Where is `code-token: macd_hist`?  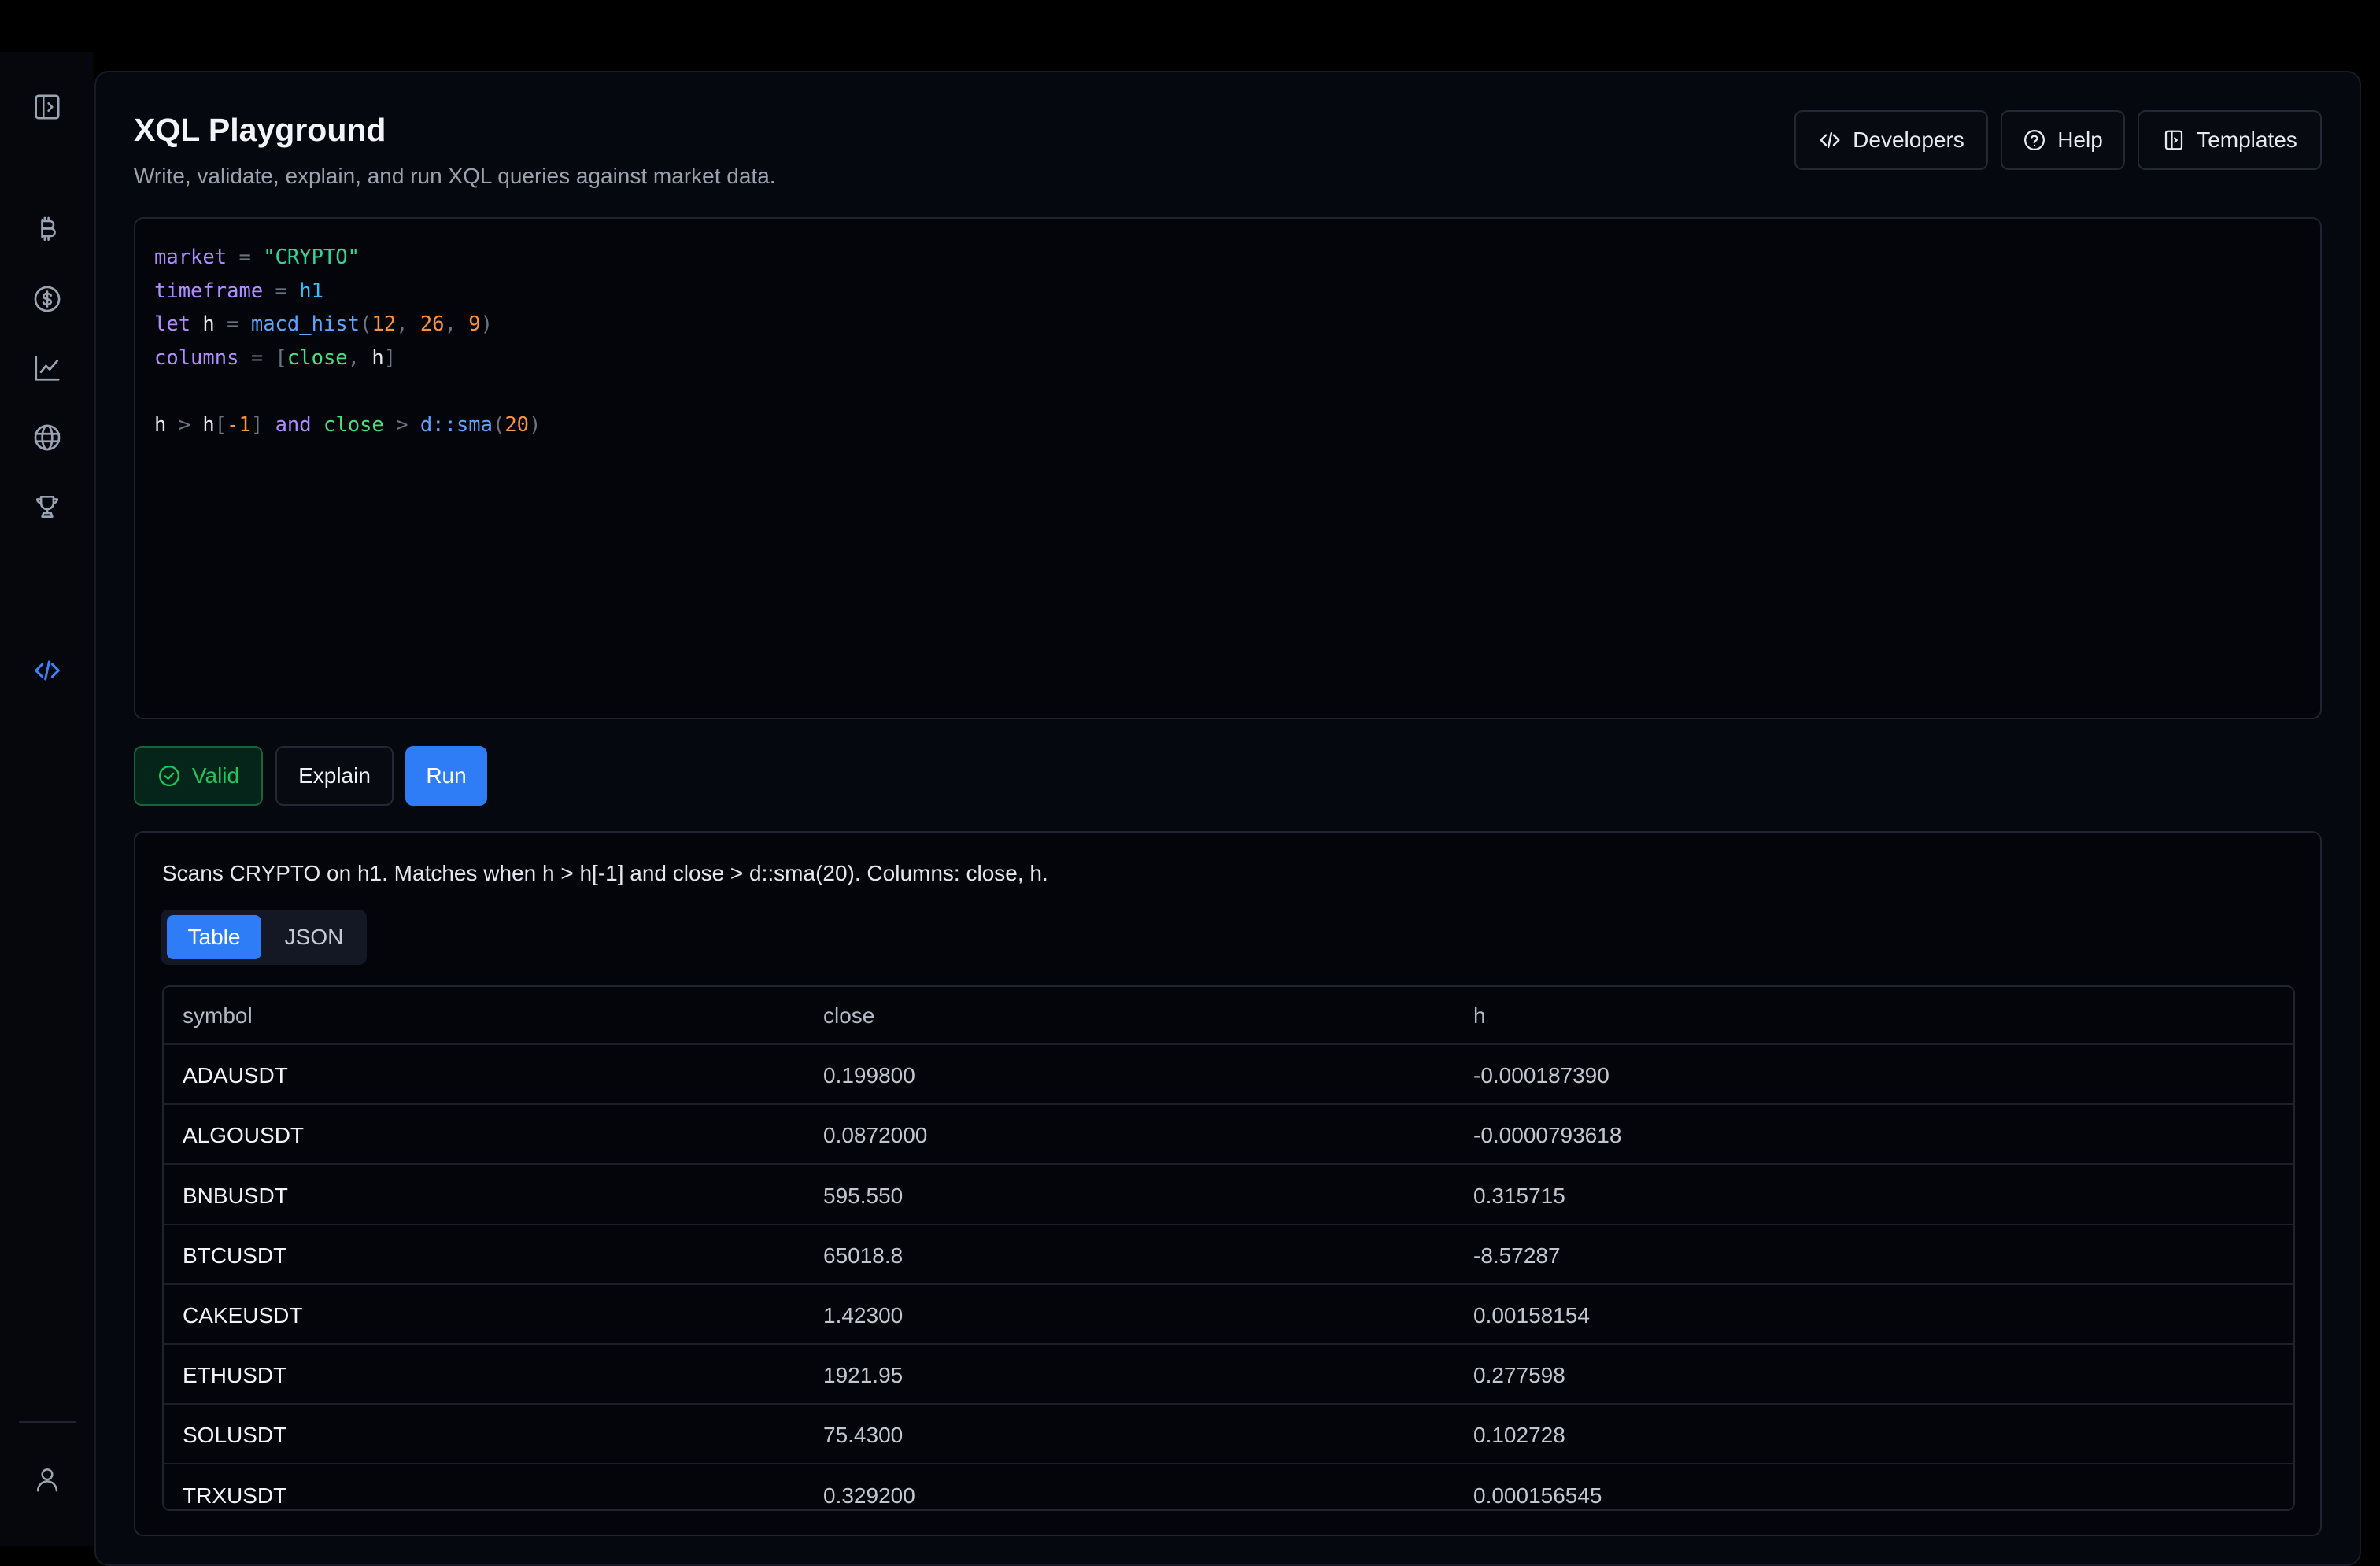
code-token: macd_hist is located at coordinates (305, 324).